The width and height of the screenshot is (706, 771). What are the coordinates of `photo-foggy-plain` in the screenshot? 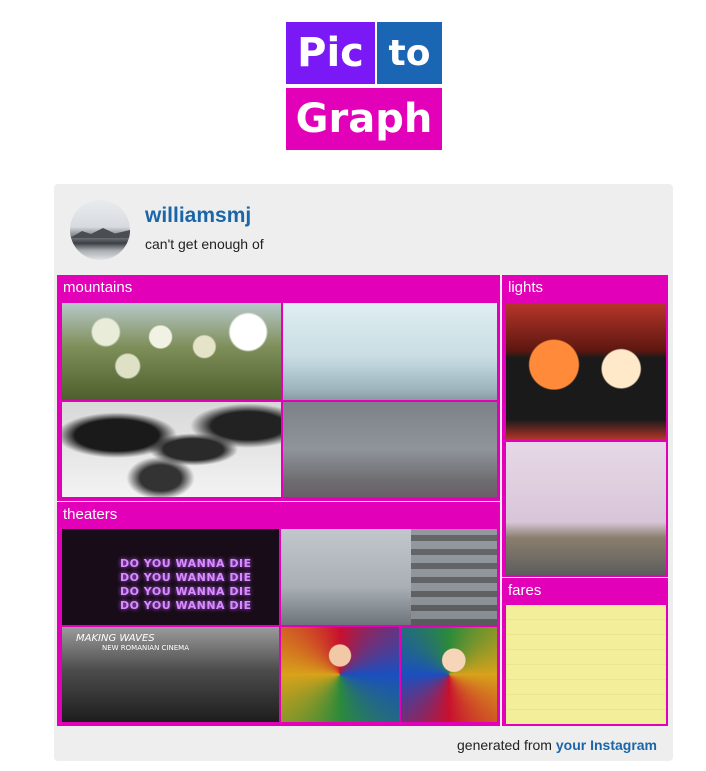 It's located at (390, 449).